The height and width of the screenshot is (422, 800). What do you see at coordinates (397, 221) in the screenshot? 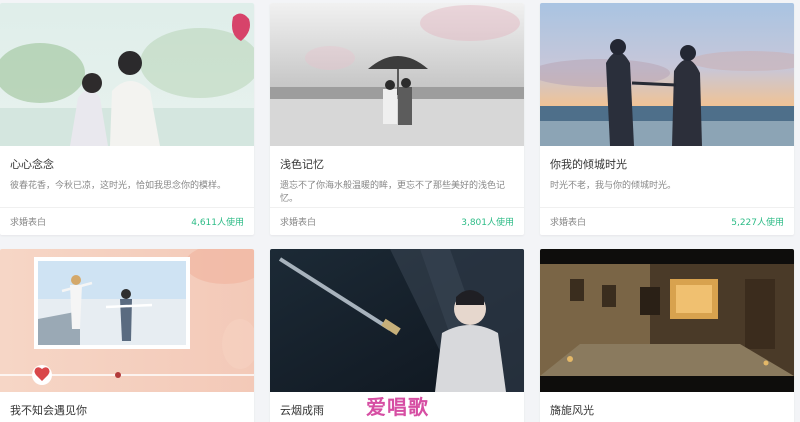
I see `card-footer: 求婚表白 3,801人使用` at bounding box center [397, 221].